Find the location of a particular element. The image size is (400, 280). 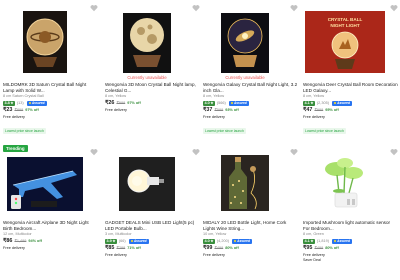

original-price: ₹599 is located at coordinates (219, 110).